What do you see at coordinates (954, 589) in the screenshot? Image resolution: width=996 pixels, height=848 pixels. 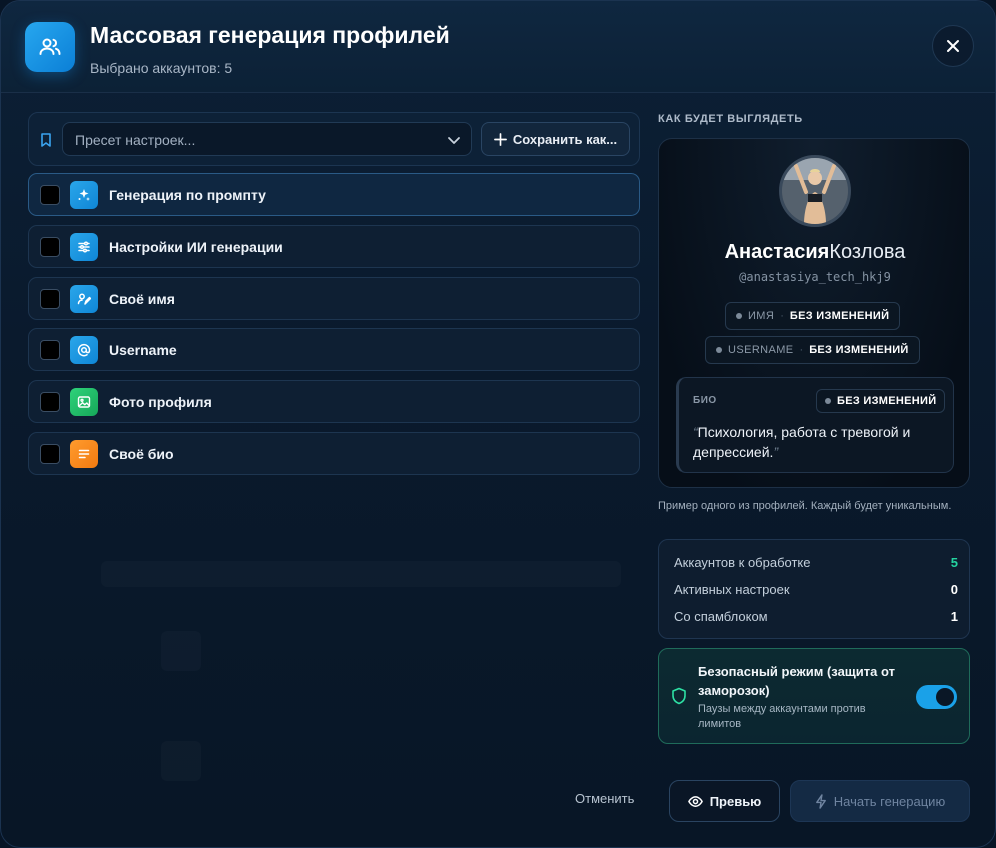 I see `stat-value: 0` at bounding box center [954, 589].